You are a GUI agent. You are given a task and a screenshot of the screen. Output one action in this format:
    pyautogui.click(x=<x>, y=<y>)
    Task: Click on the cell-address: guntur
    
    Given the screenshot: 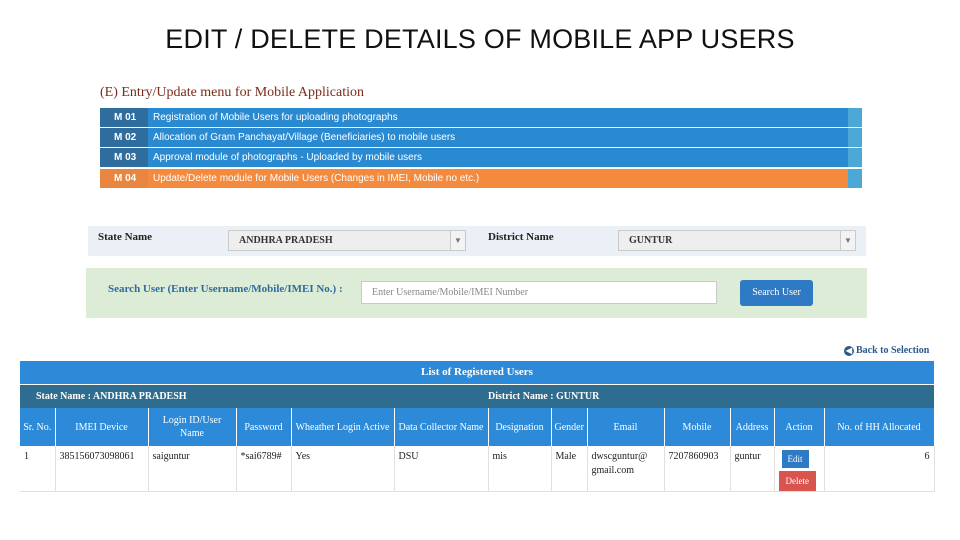 What is the action you would take?
    pyautogui.click(x=752, y=469)
    